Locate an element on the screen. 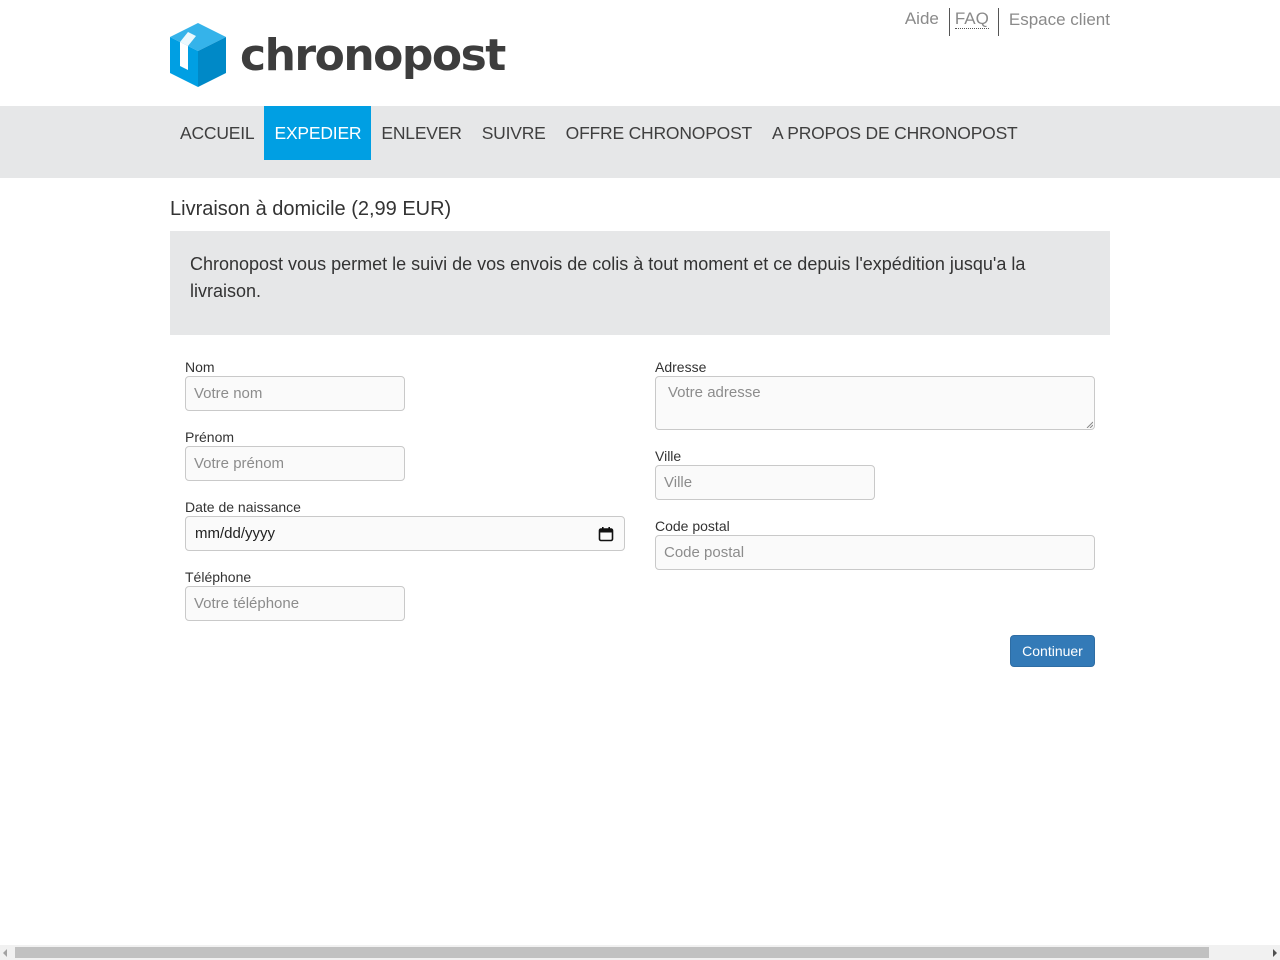 The width and height of the screenshot is (1280, 960). date-naissance-input: mm/dd/yyyy is located at coordinates (405, 533).